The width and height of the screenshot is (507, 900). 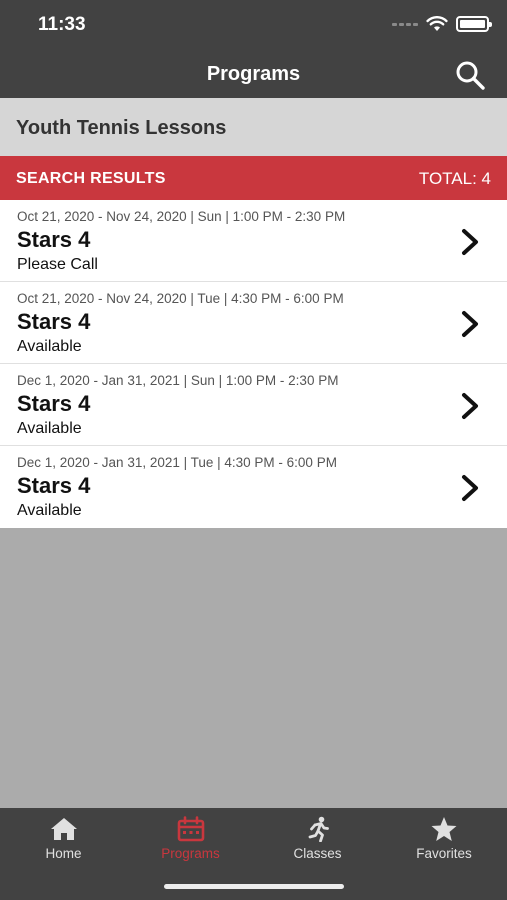 I want to click on results-total: TOTAL: 4, so click(x=454, y=178).